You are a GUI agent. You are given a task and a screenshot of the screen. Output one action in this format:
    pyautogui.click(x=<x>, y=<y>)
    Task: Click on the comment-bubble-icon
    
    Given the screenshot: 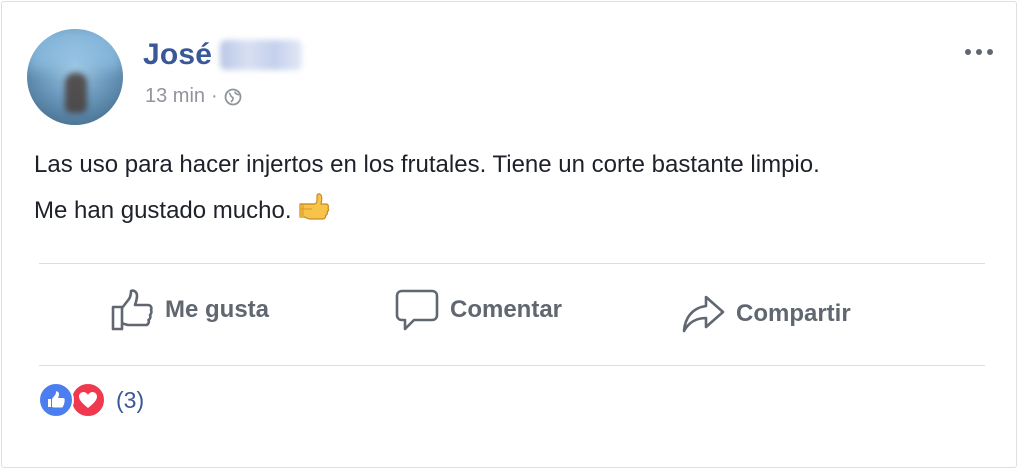 What is the action you would take?
    pyautogui.click(x=417, y=310)
    